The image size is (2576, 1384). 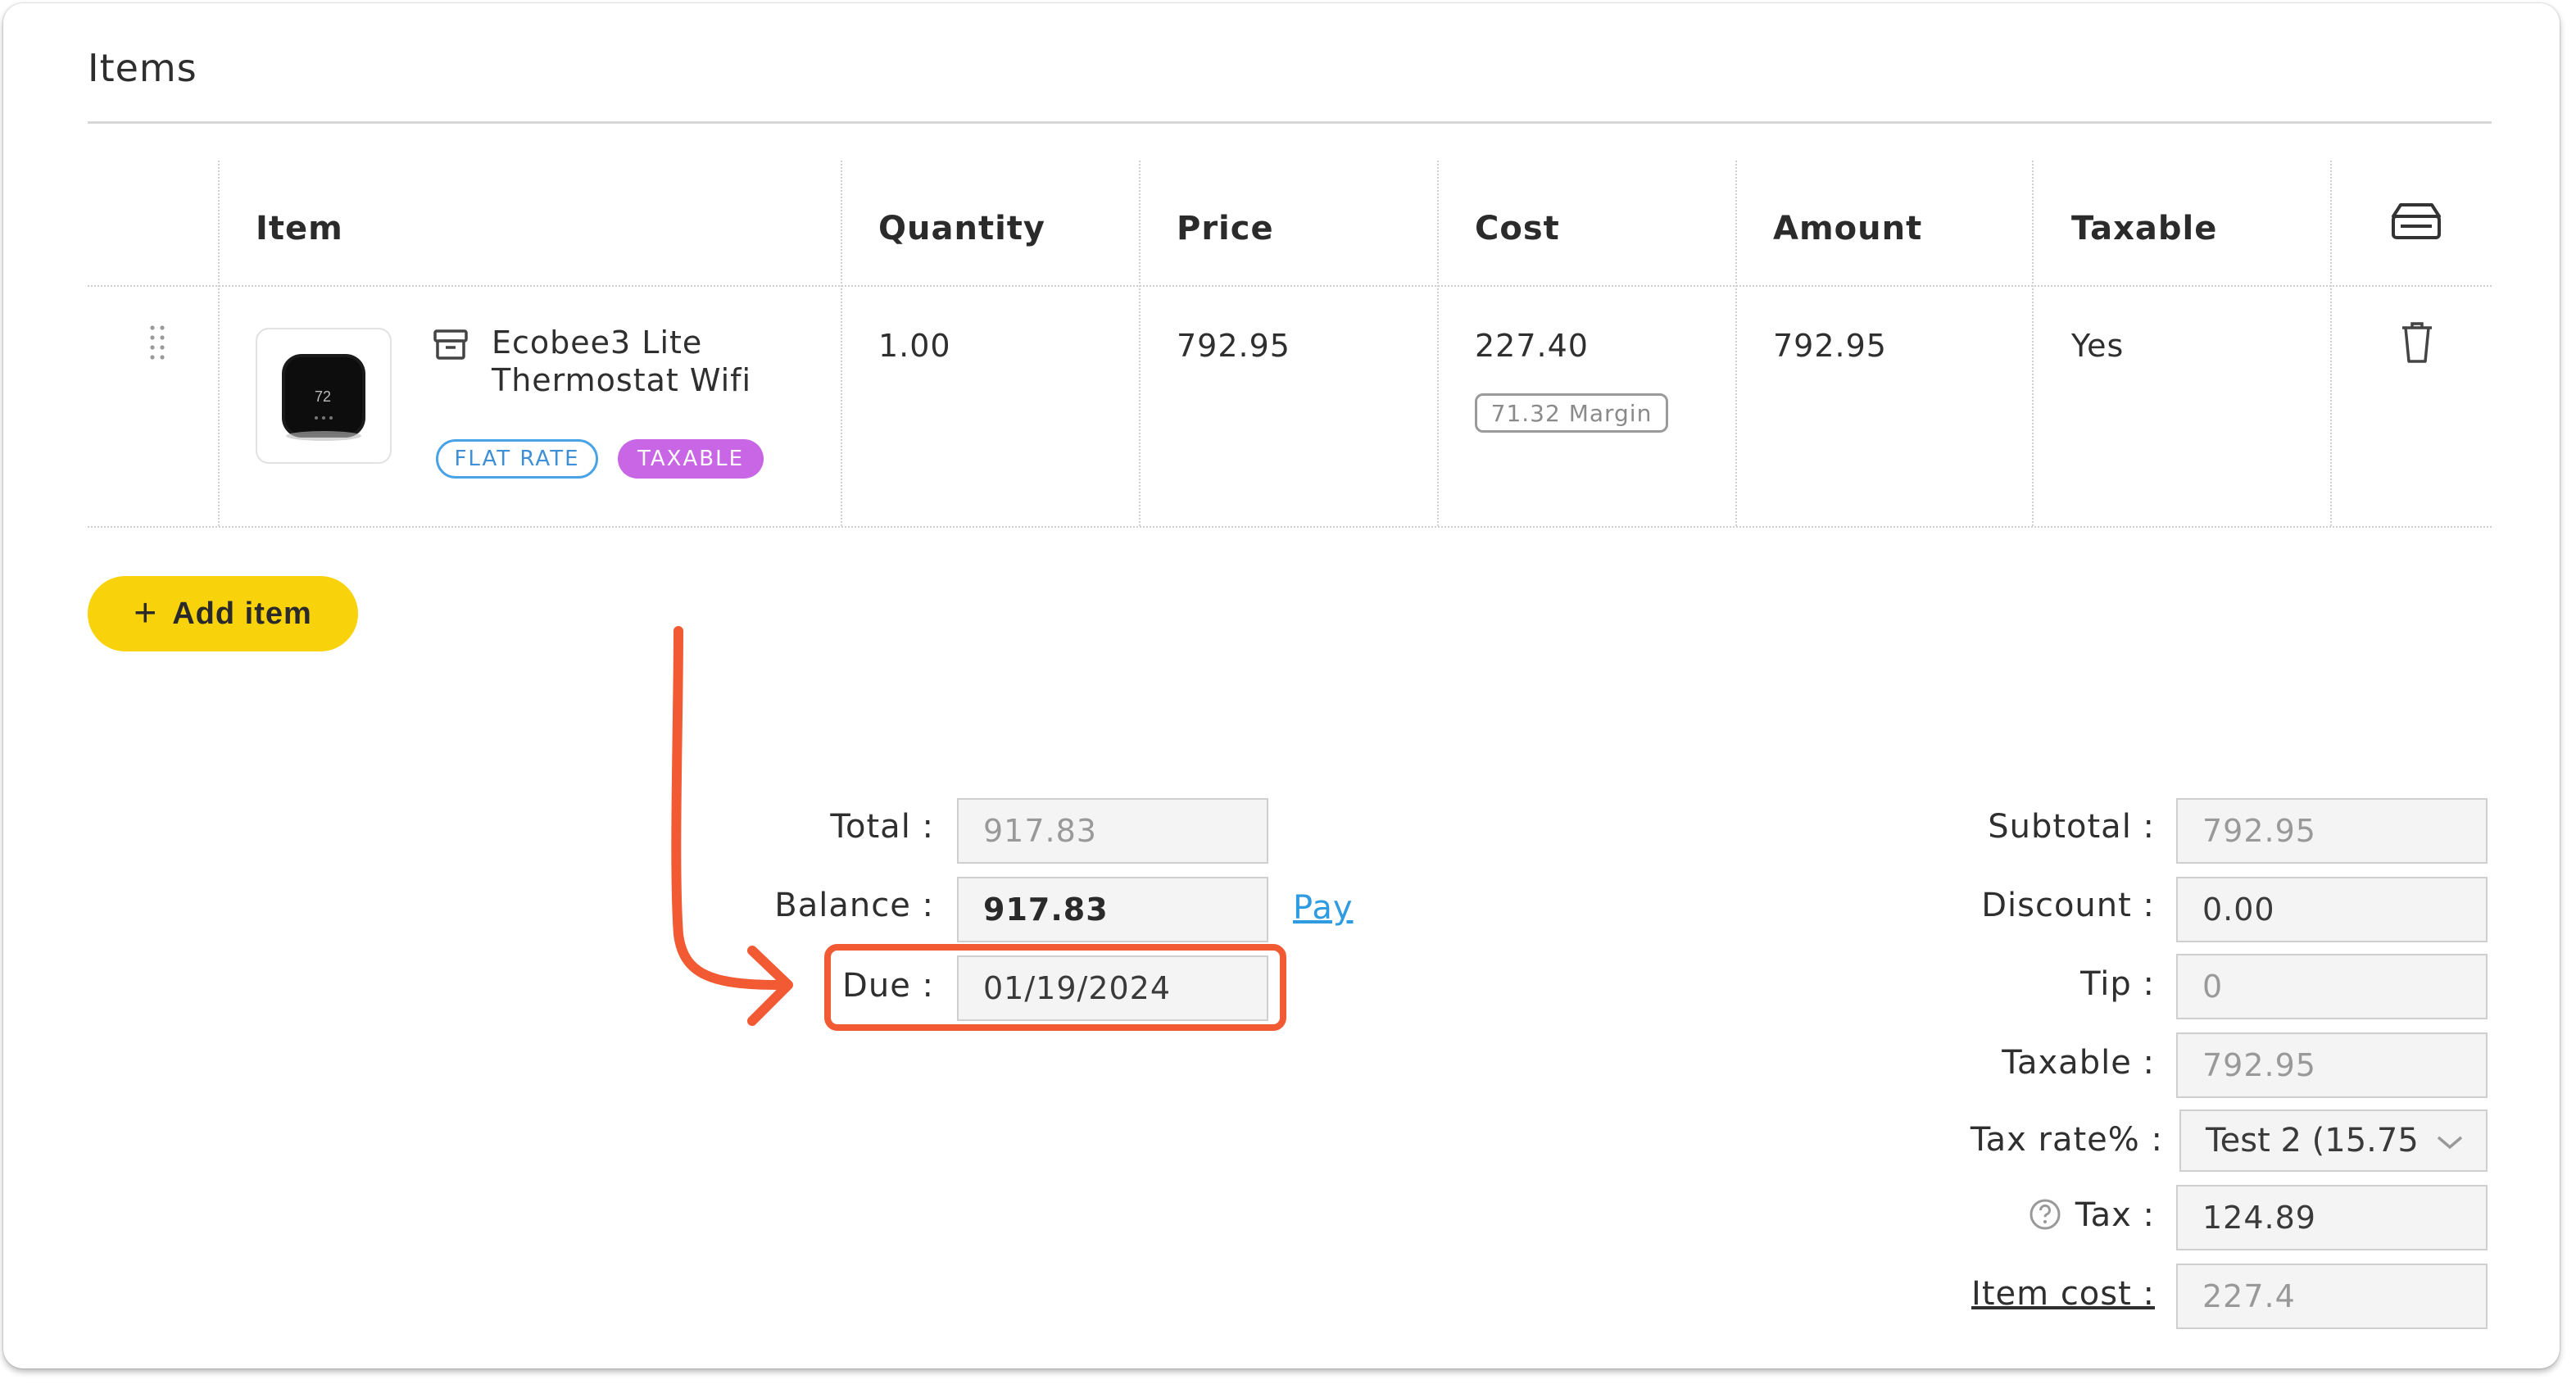 What do you see at coordinates (2071, 827) in the screenshot?
I see `subtotal-label: Subtotal :` at bounding box center [2071, 827].